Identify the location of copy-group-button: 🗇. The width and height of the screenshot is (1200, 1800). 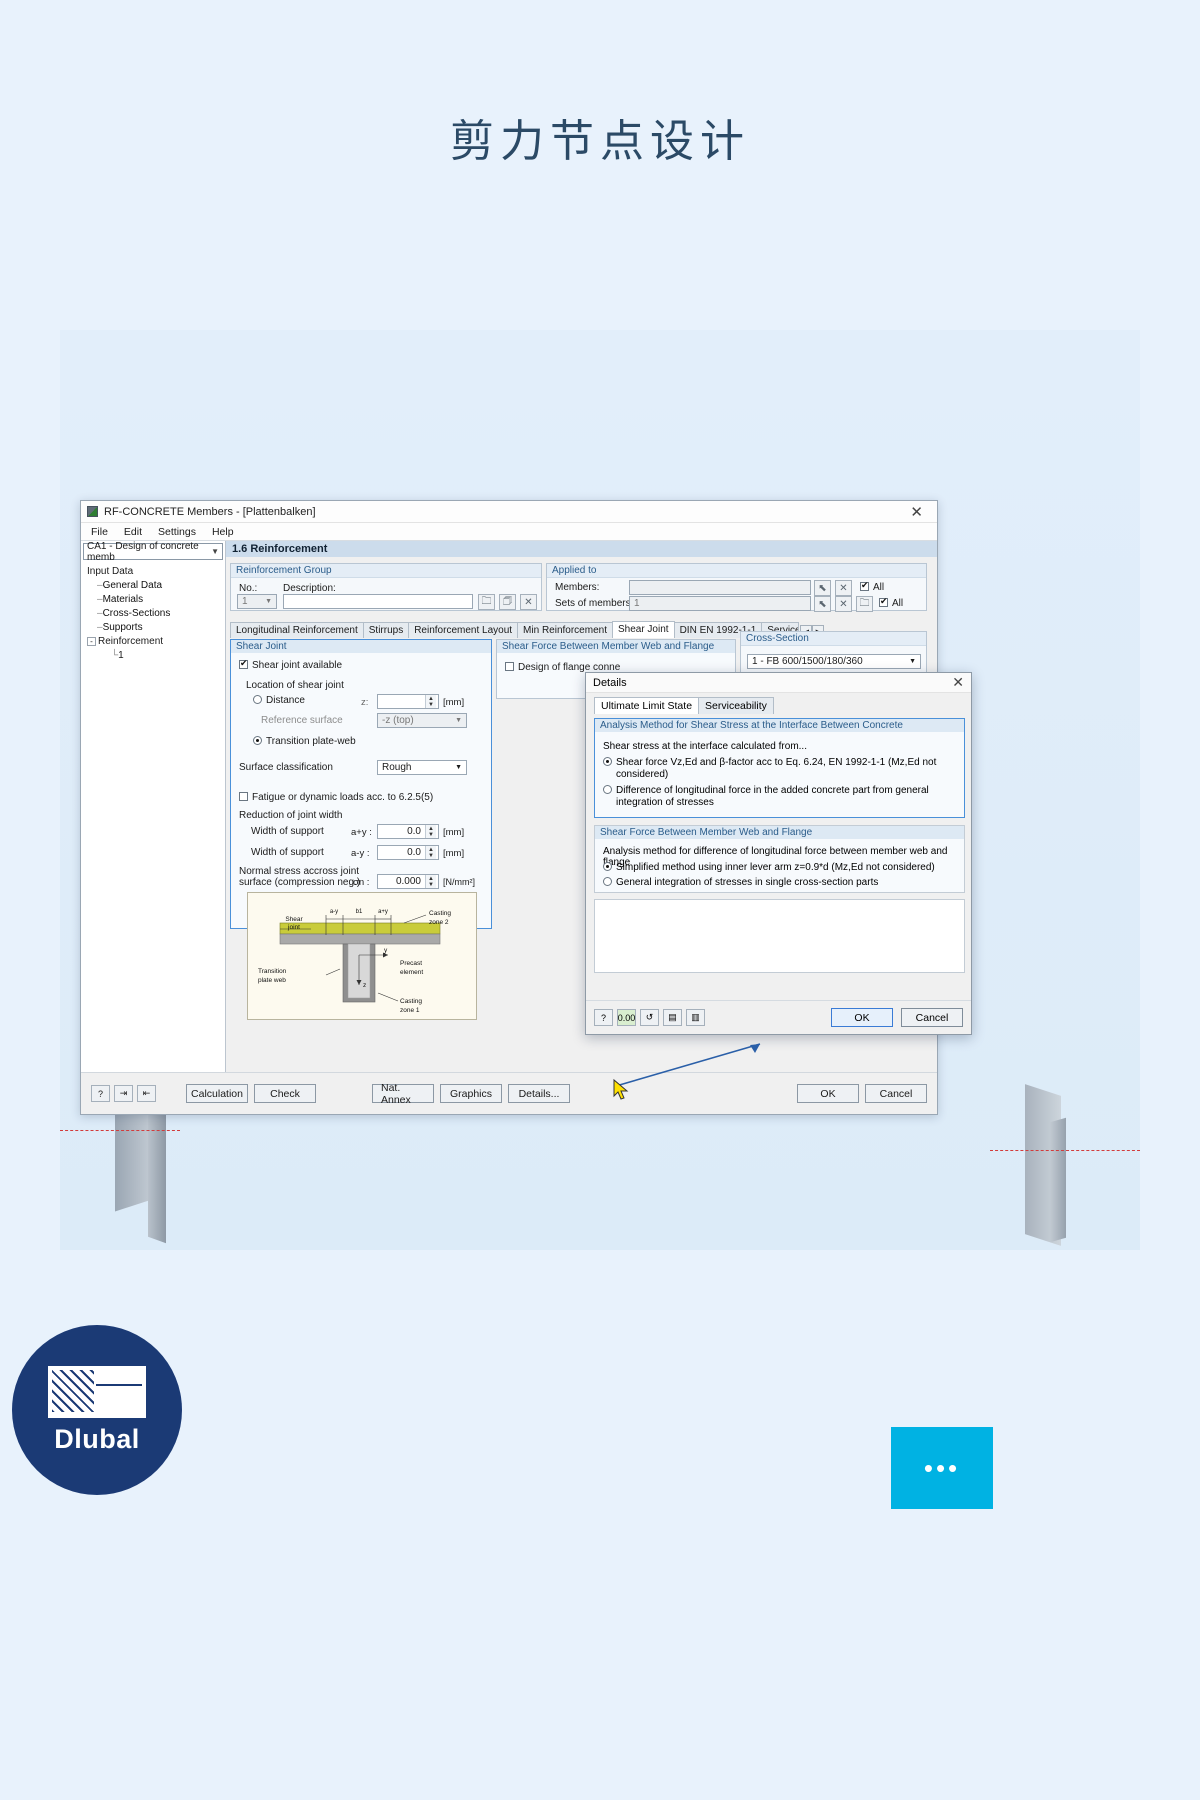
(507, 602).